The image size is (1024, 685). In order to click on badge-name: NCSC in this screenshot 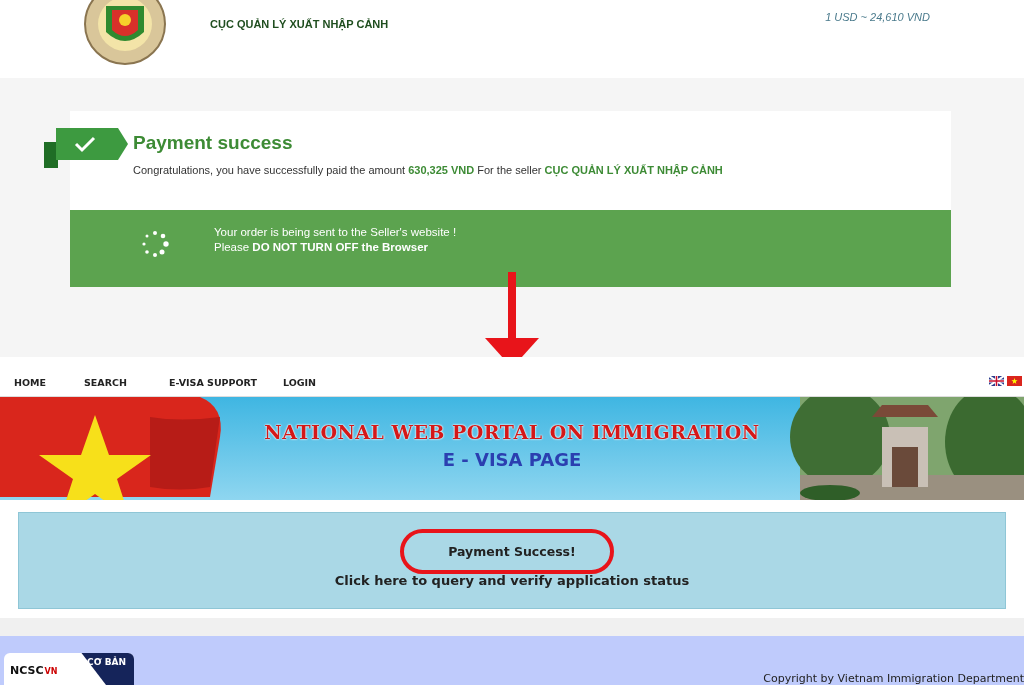, I will do `click(27, 671)`.